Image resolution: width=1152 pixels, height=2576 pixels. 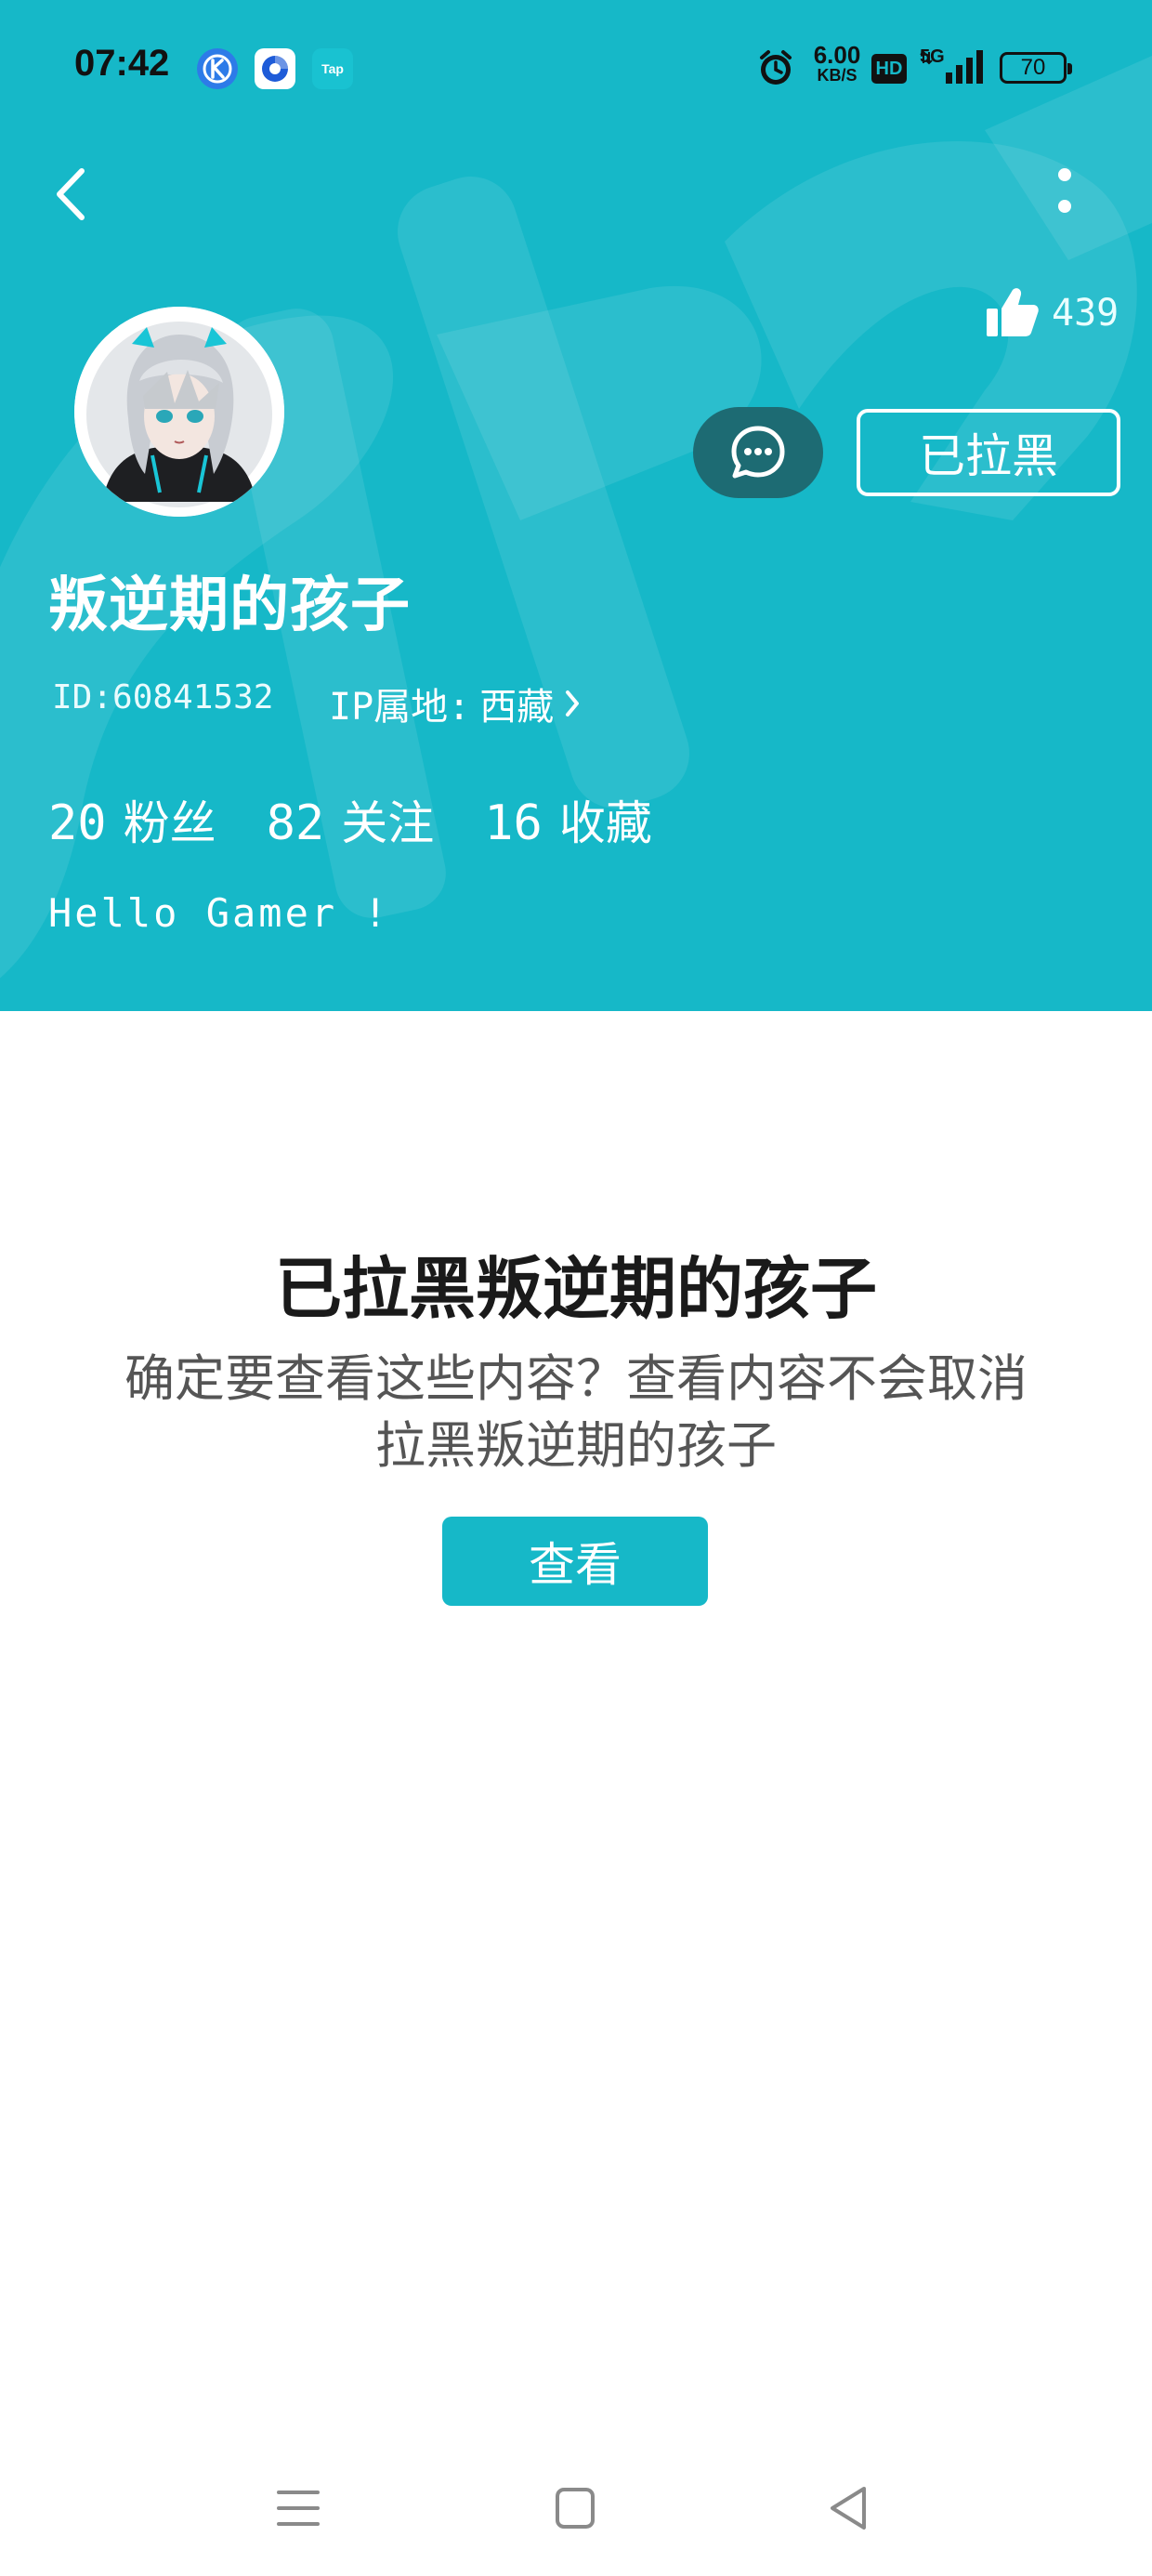 I want to click on more-options-button, so click(x=1063, y=194).